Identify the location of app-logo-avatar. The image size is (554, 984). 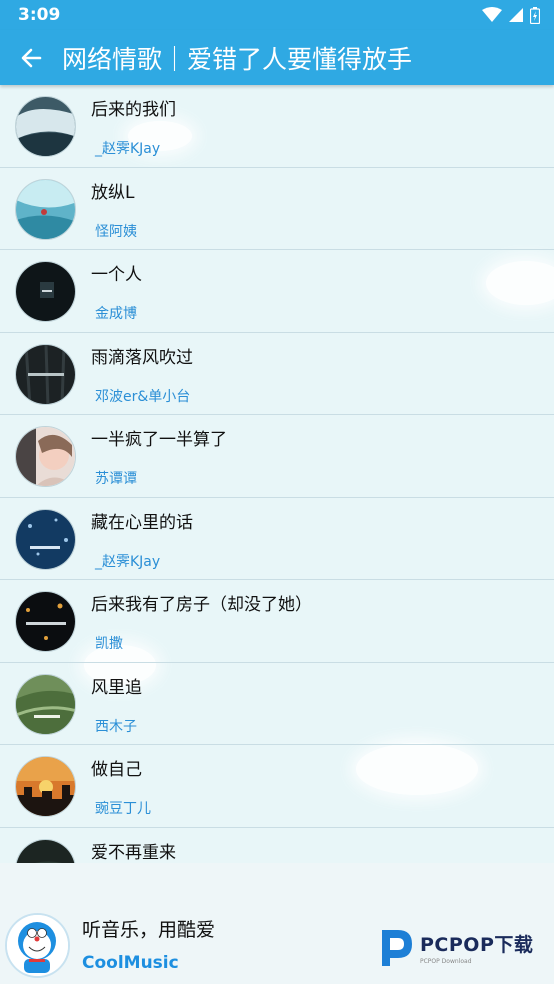
(37, 945).